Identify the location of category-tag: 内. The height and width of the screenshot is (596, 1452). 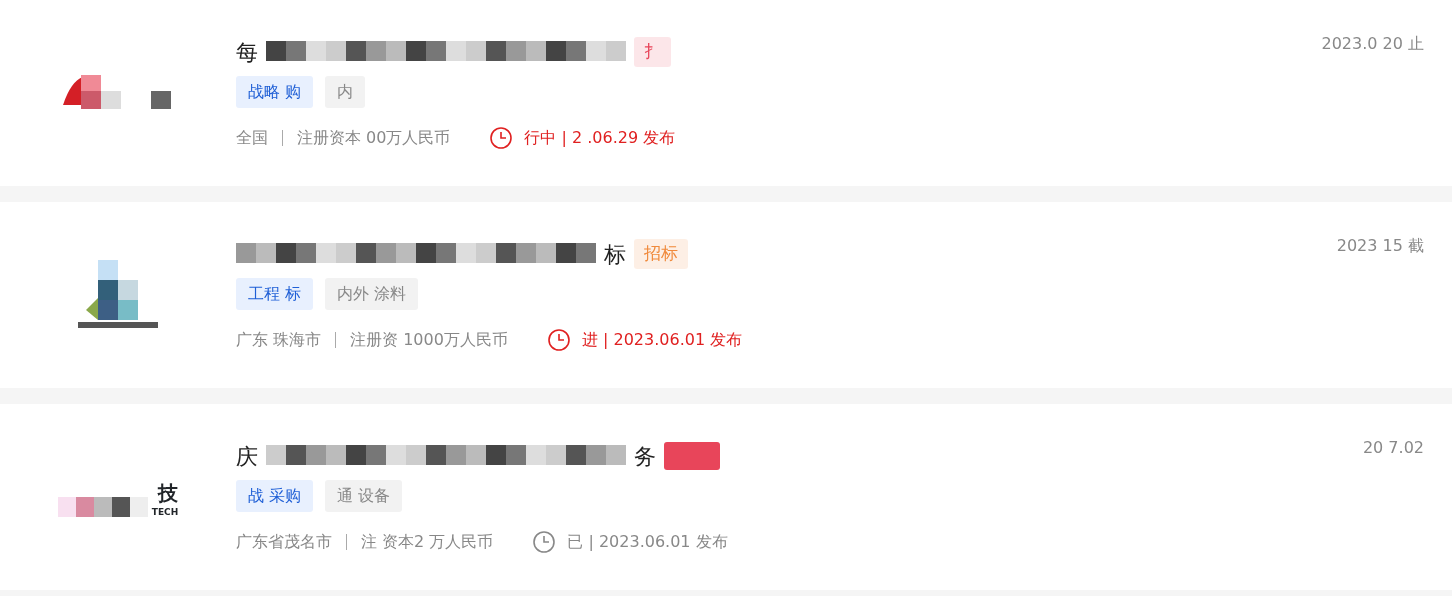
(345, 92).